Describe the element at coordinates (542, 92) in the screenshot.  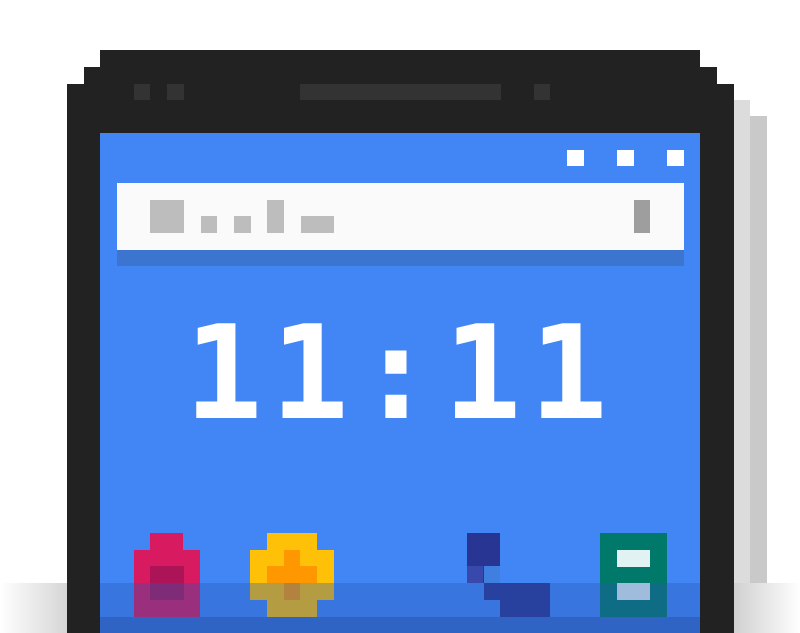
I see `front-camera-dot` at that location.